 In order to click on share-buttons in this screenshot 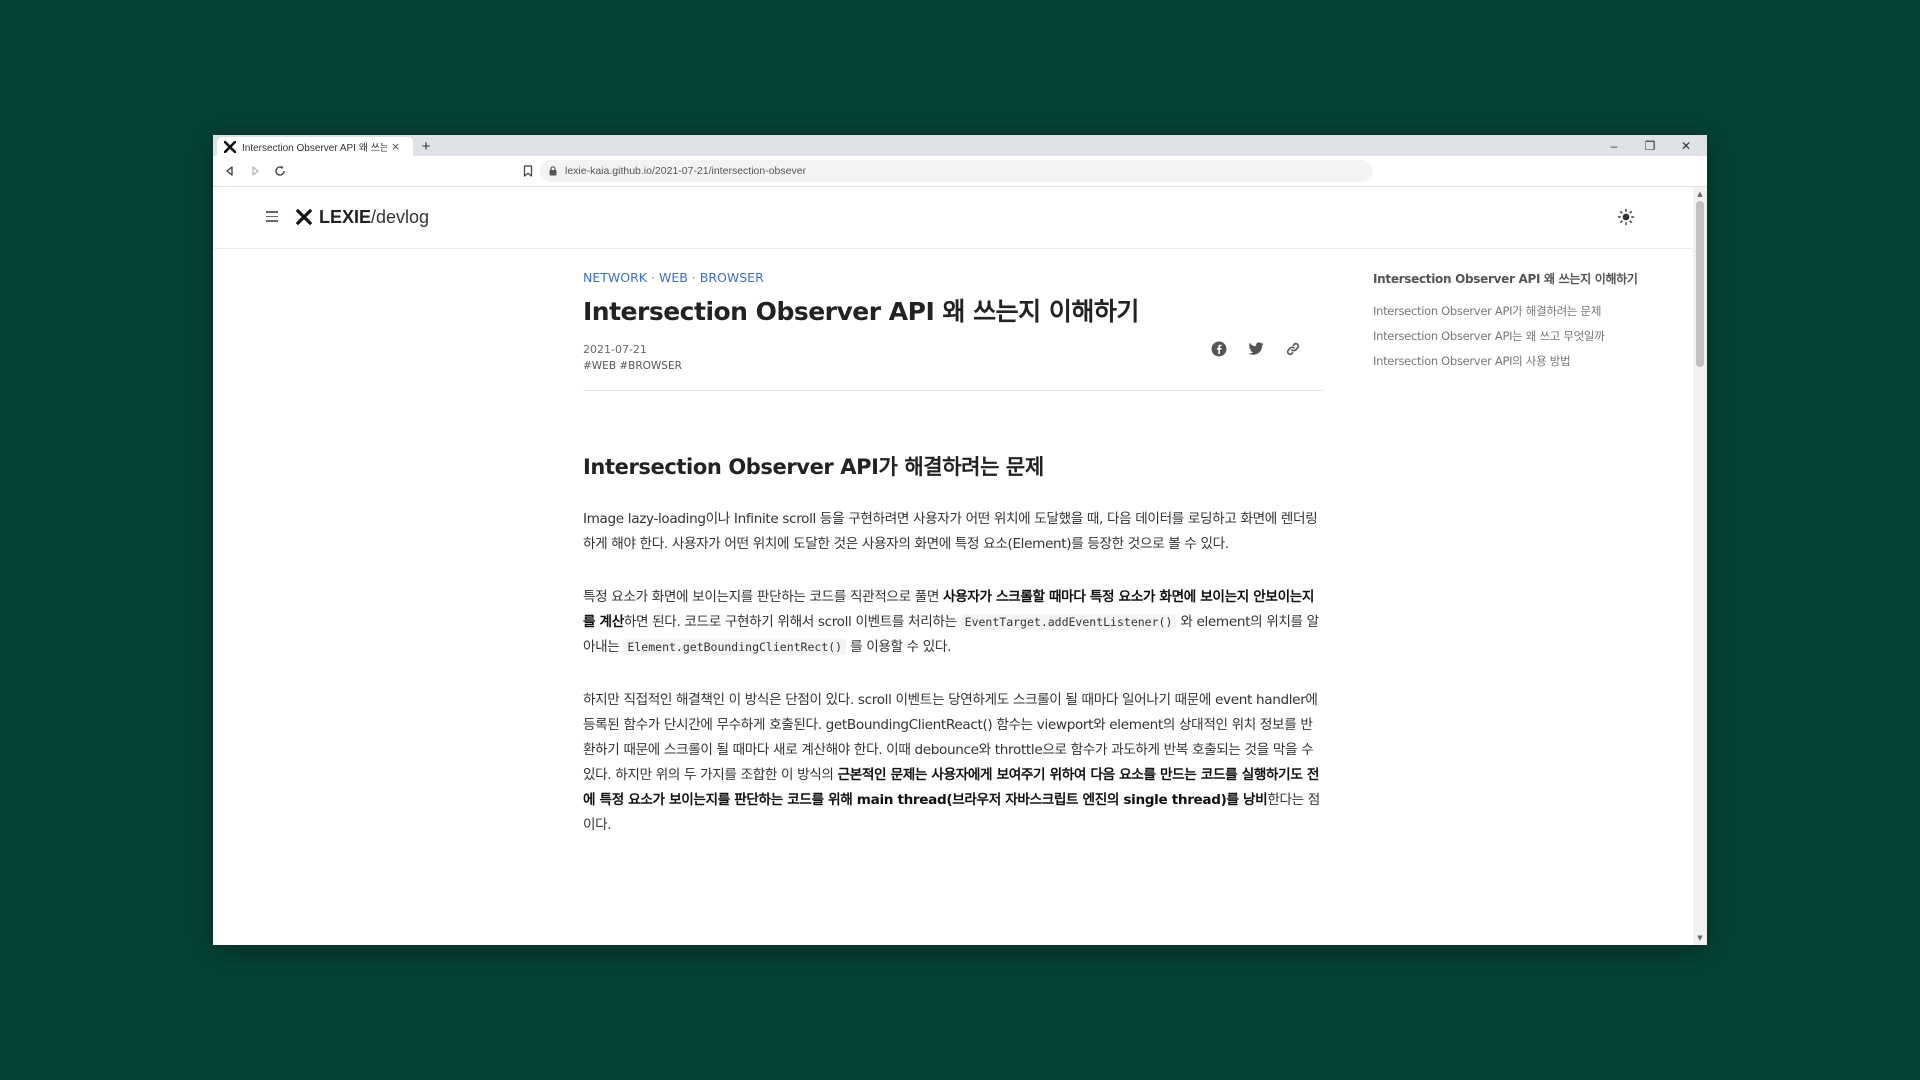, I will do `click(1255, 348)`.